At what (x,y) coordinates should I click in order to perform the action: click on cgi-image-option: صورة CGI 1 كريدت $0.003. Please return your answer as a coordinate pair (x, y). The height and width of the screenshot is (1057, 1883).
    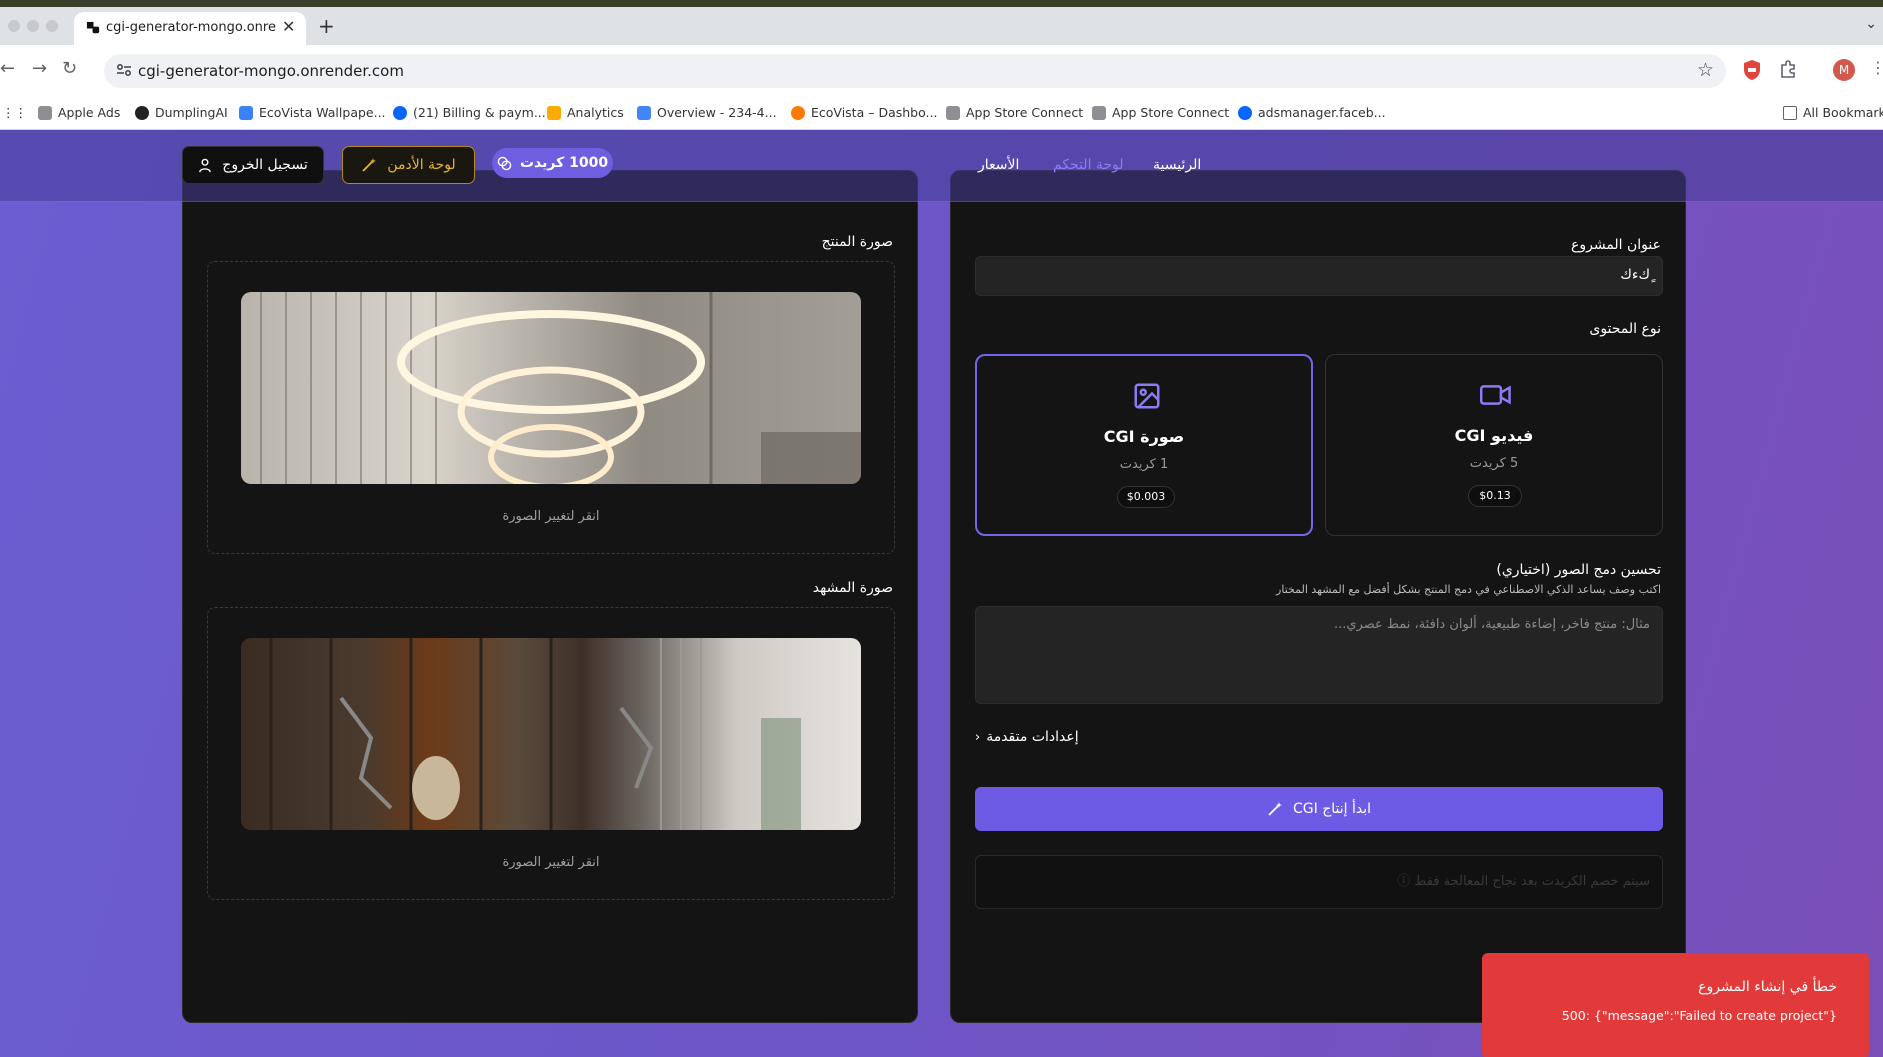
    Looking at the image, I should click on (1144, 445).